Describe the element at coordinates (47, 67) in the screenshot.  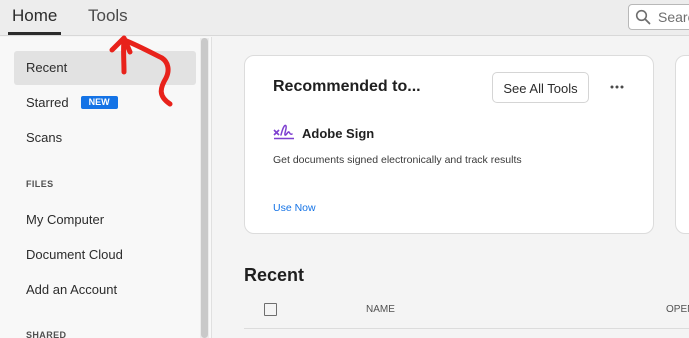
I see `sidebar-item-label: Recent` at that location.